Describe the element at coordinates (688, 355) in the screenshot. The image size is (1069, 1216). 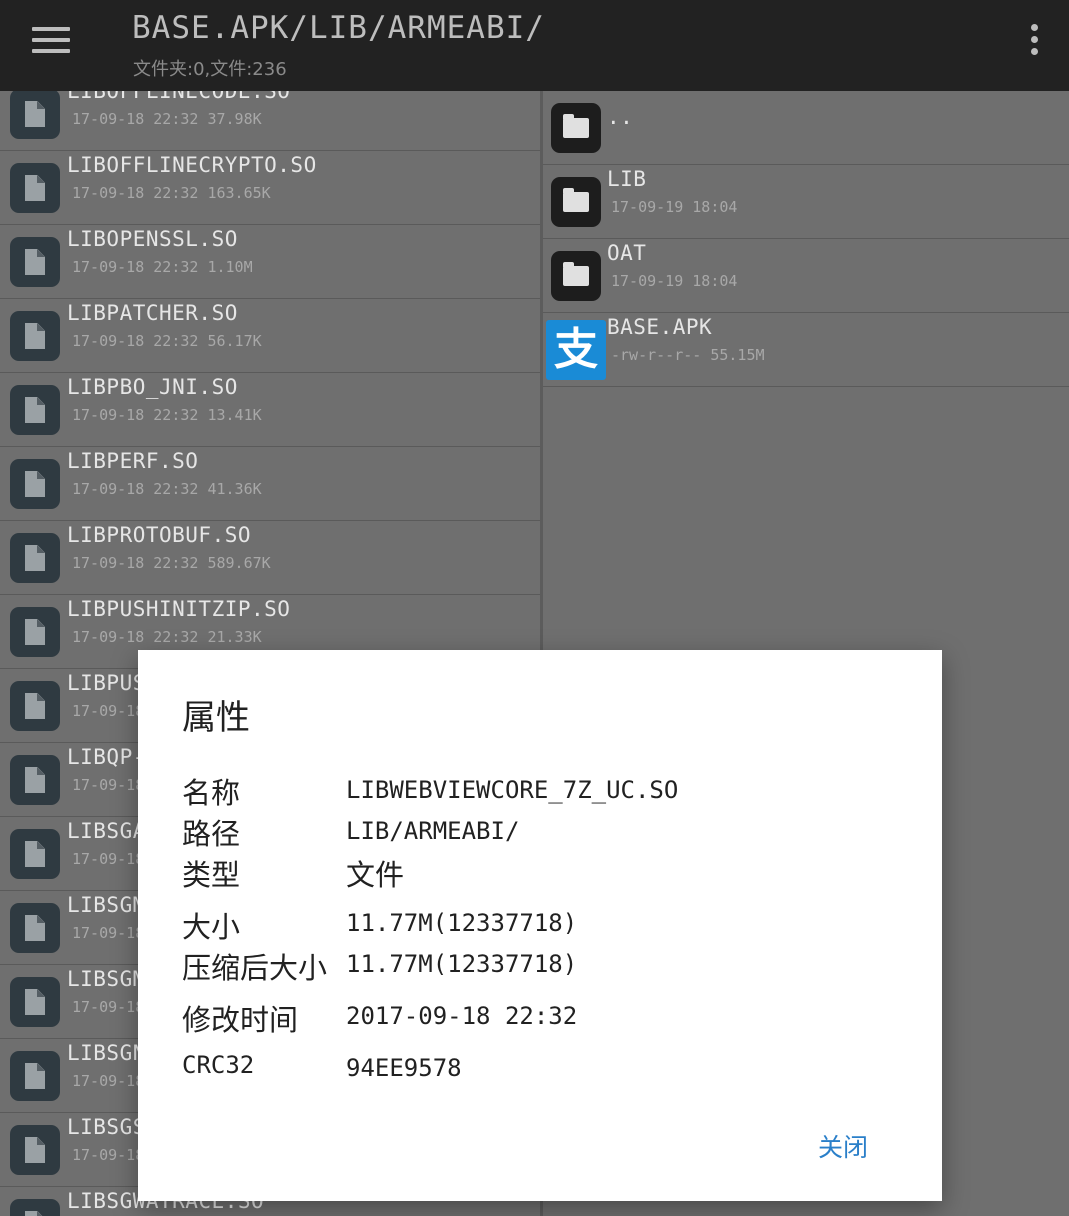
I see `file-meta: -rw-r--r-- 55.15M` at that location.